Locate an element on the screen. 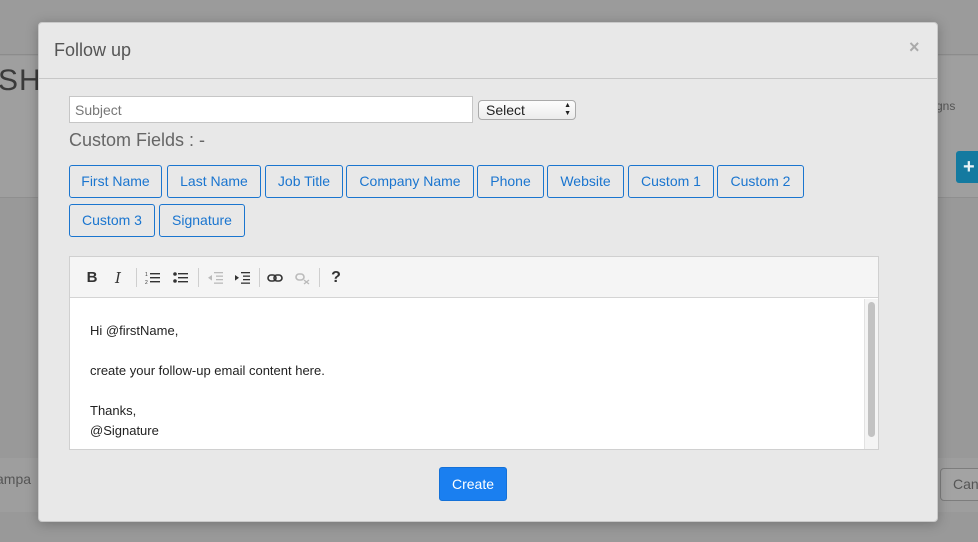 Image resolution: width=978 pixels, height=542 pixels. modal-header: Follow up × is located at coordinates (488, 51).